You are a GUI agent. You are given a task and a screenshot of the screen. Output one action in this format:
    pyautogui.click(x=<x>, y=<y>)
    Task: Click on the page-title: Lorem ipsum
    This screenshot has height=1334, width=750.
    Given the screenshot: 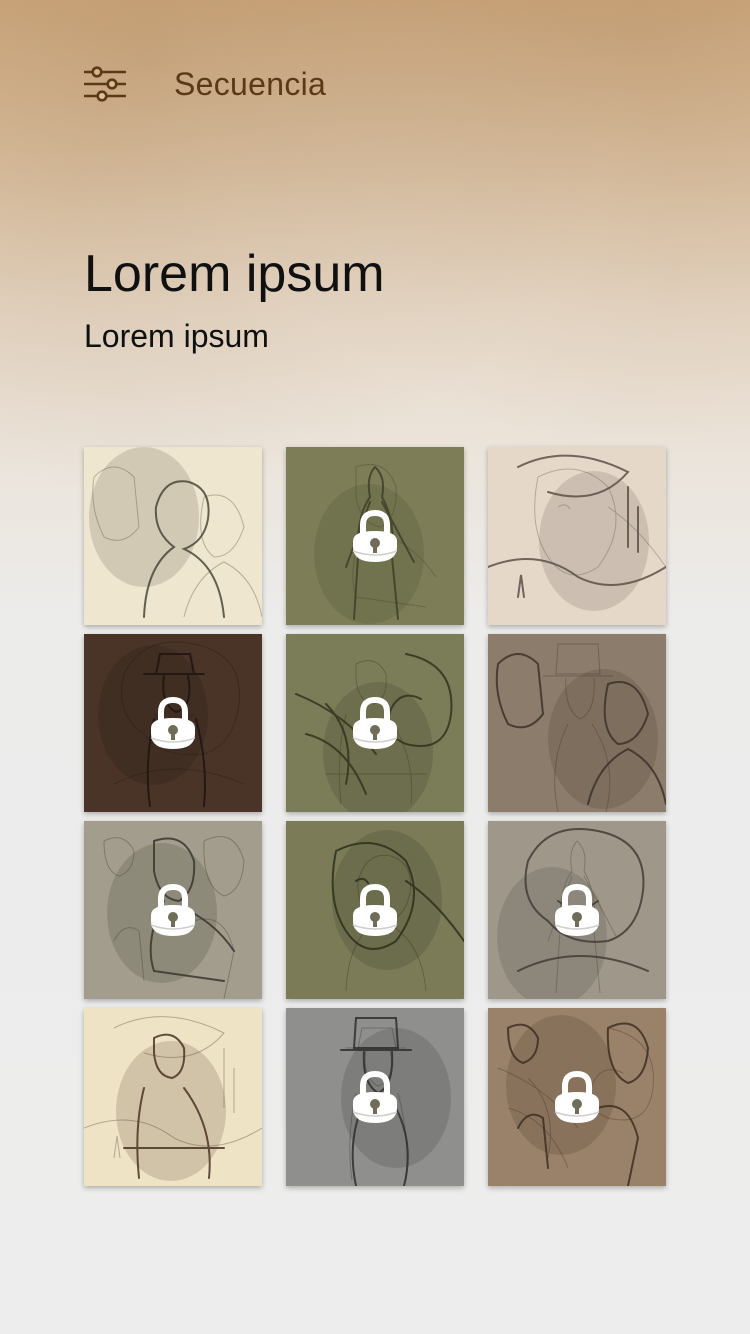 What is the action you would take?
    pyautogui.click(x=234, y=274)
    